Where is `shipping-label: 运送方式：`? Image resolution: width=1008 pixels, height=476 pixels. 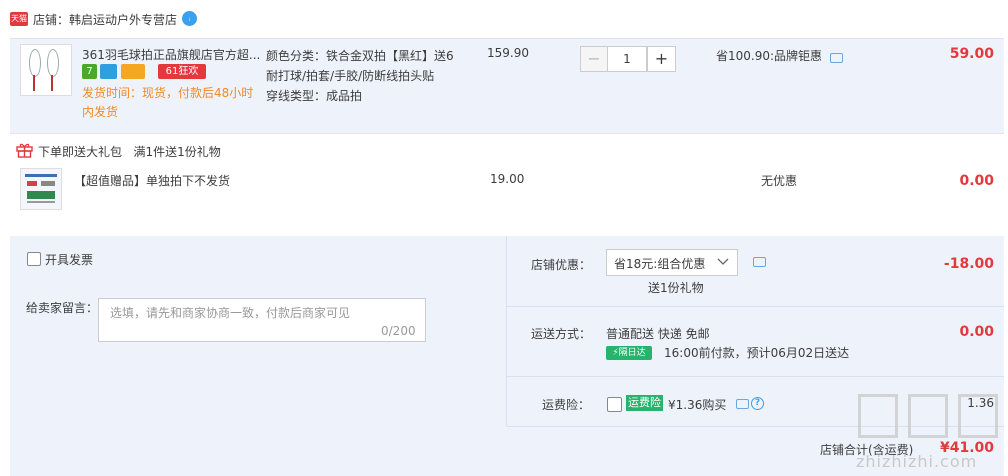
shipping-label: 运送方式： is located at coordinates (561, 334).